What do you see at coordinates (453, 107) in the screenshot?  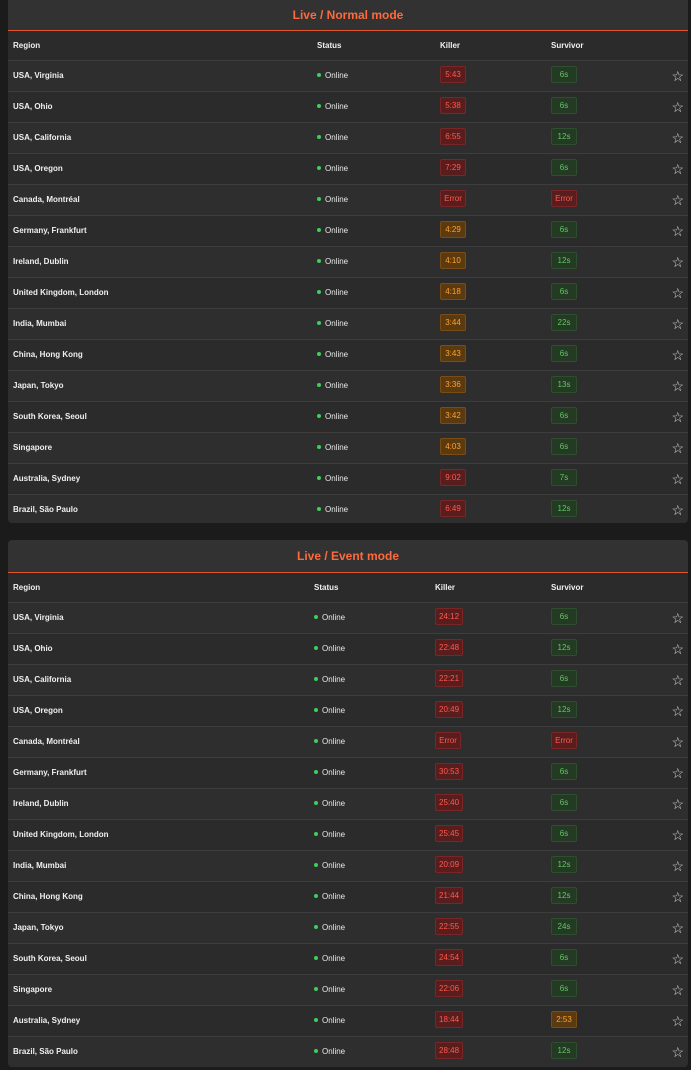 I see `killer-queue-cell: 5:38` at bounding box center [453, 107].